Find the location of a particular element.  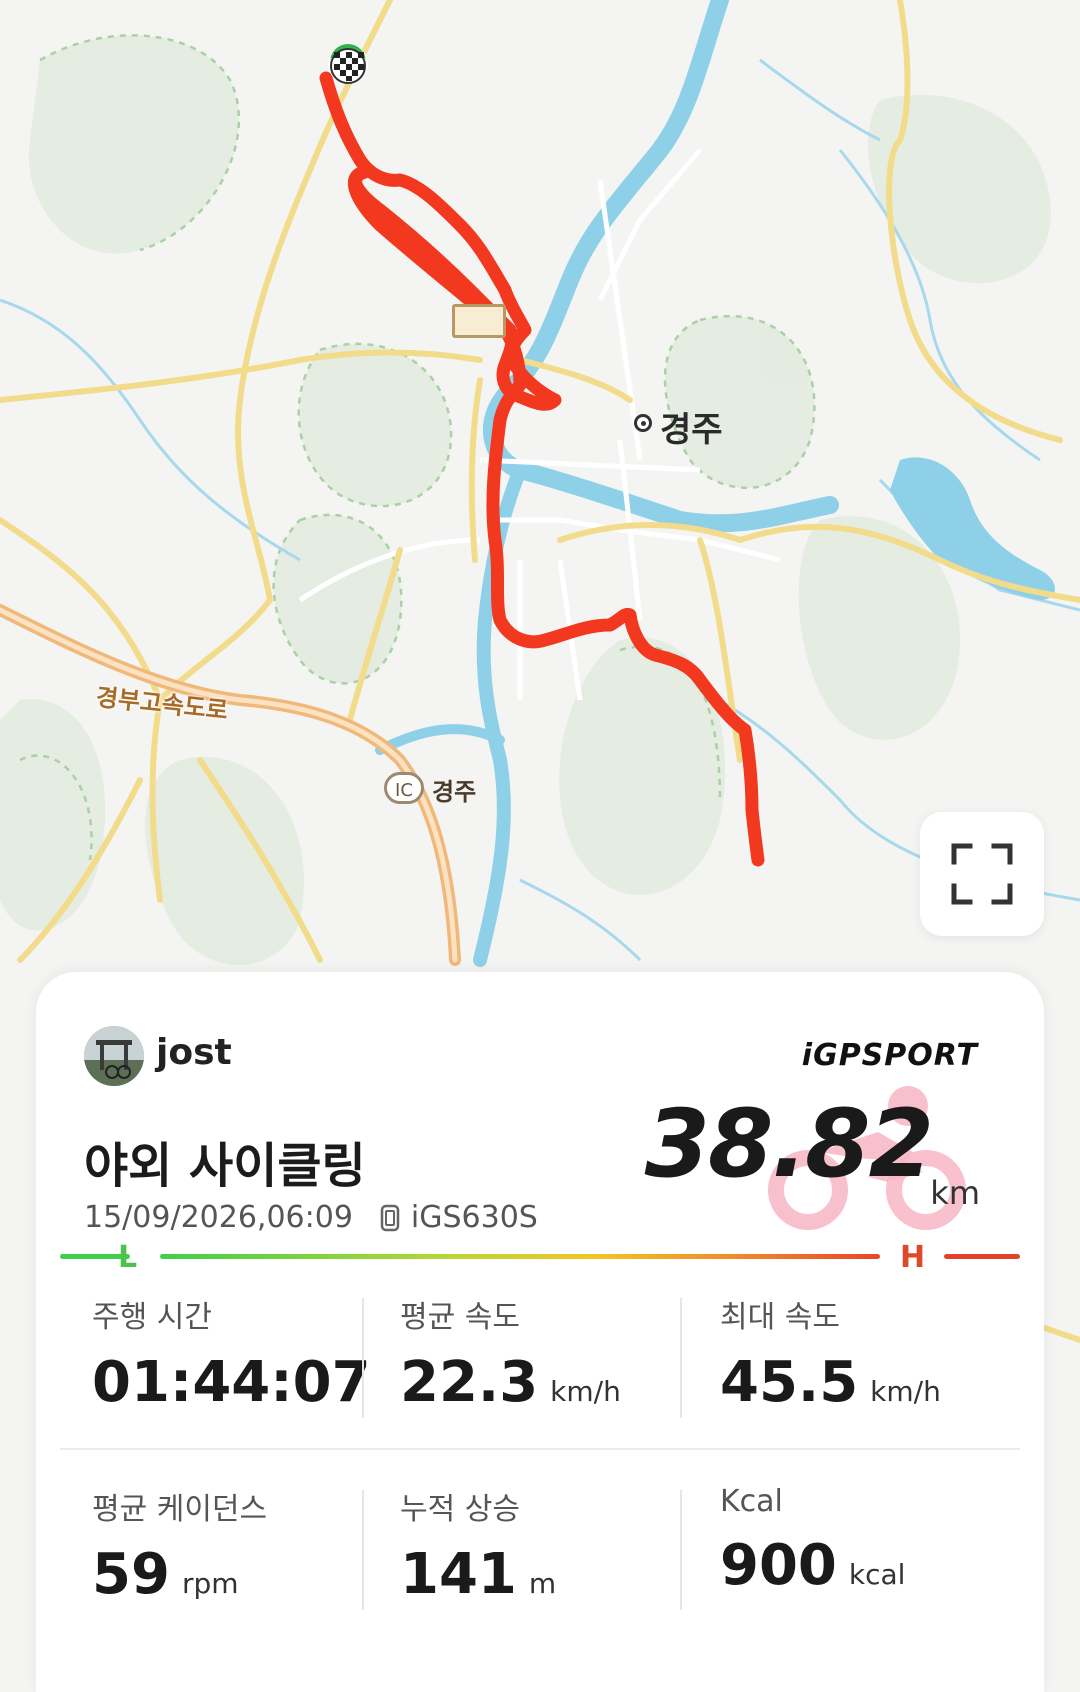

stat-number: 141 is located at coordinates (458, 1574).